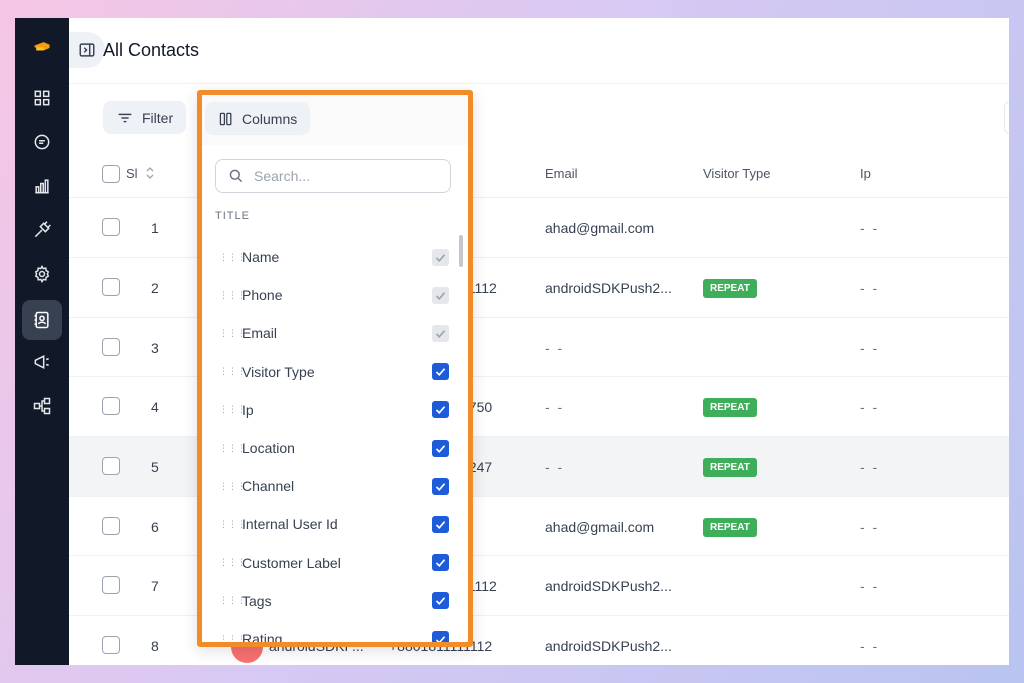 This screenshot has width=1024, height=683. Describe the element at coordinates (262, 295) in the screenshot. I see `column-option-label: Phone` at that location.